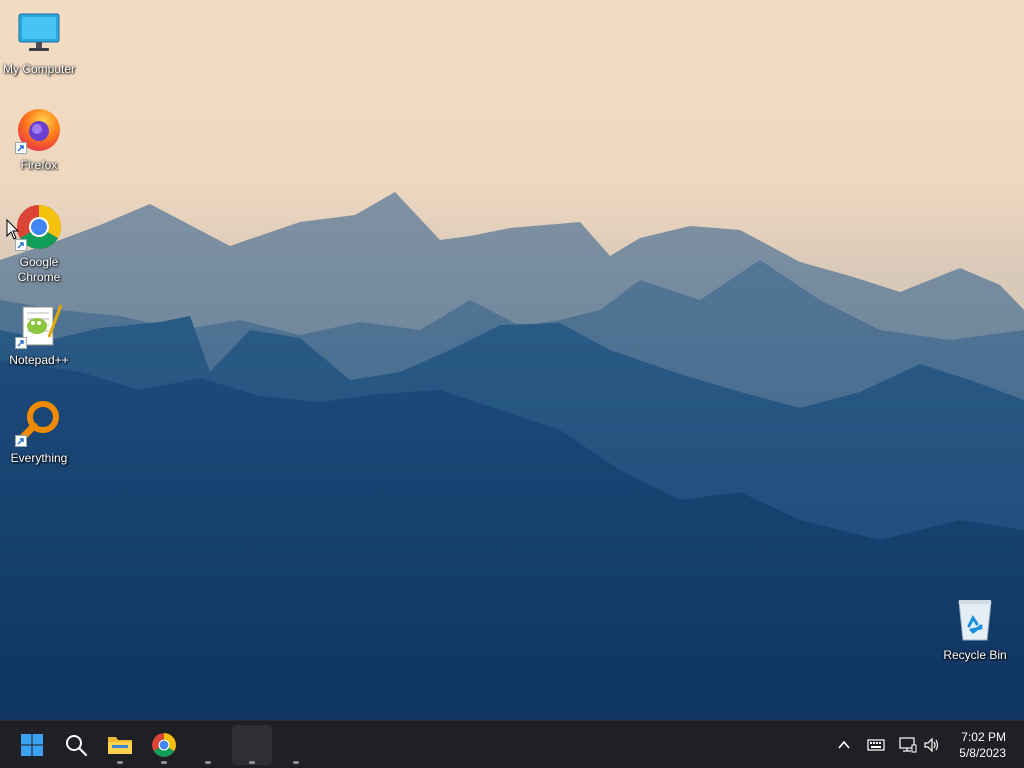 This screenshot has height=768, width=1024. Describe the element at coordinates (39, 34) in the screenshot. I see `monitor-icon` at that location.